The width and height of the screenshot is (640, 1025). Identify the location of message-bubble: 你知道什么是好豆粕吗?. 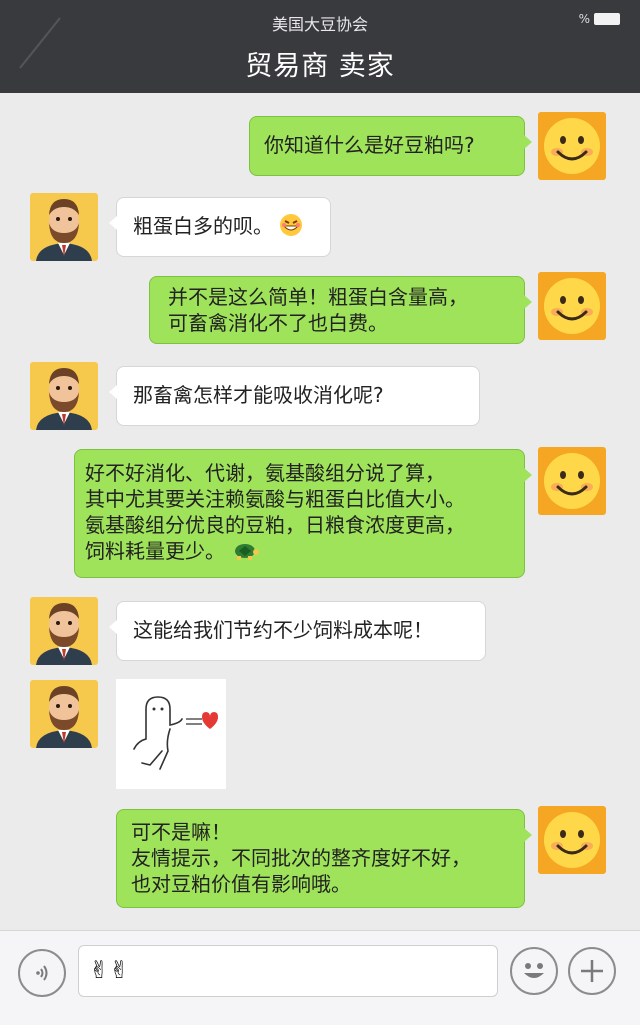
(390, 146).